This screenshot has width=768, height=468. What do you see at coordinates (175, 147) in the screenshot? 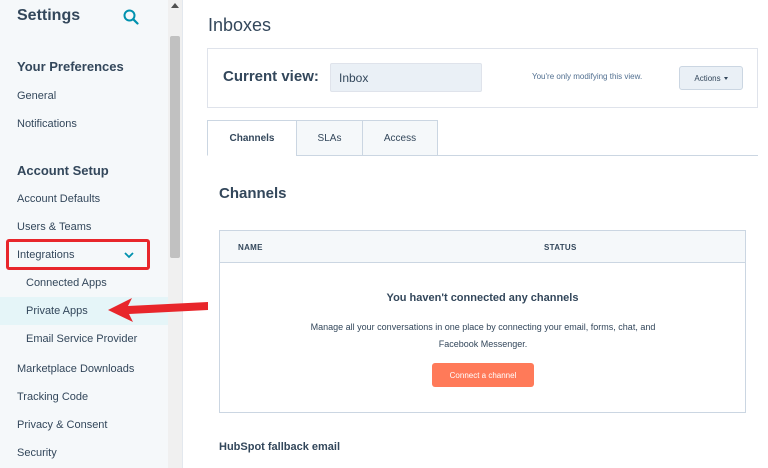
I see `scrollbar-thumb` at bounding box center [175, 147].